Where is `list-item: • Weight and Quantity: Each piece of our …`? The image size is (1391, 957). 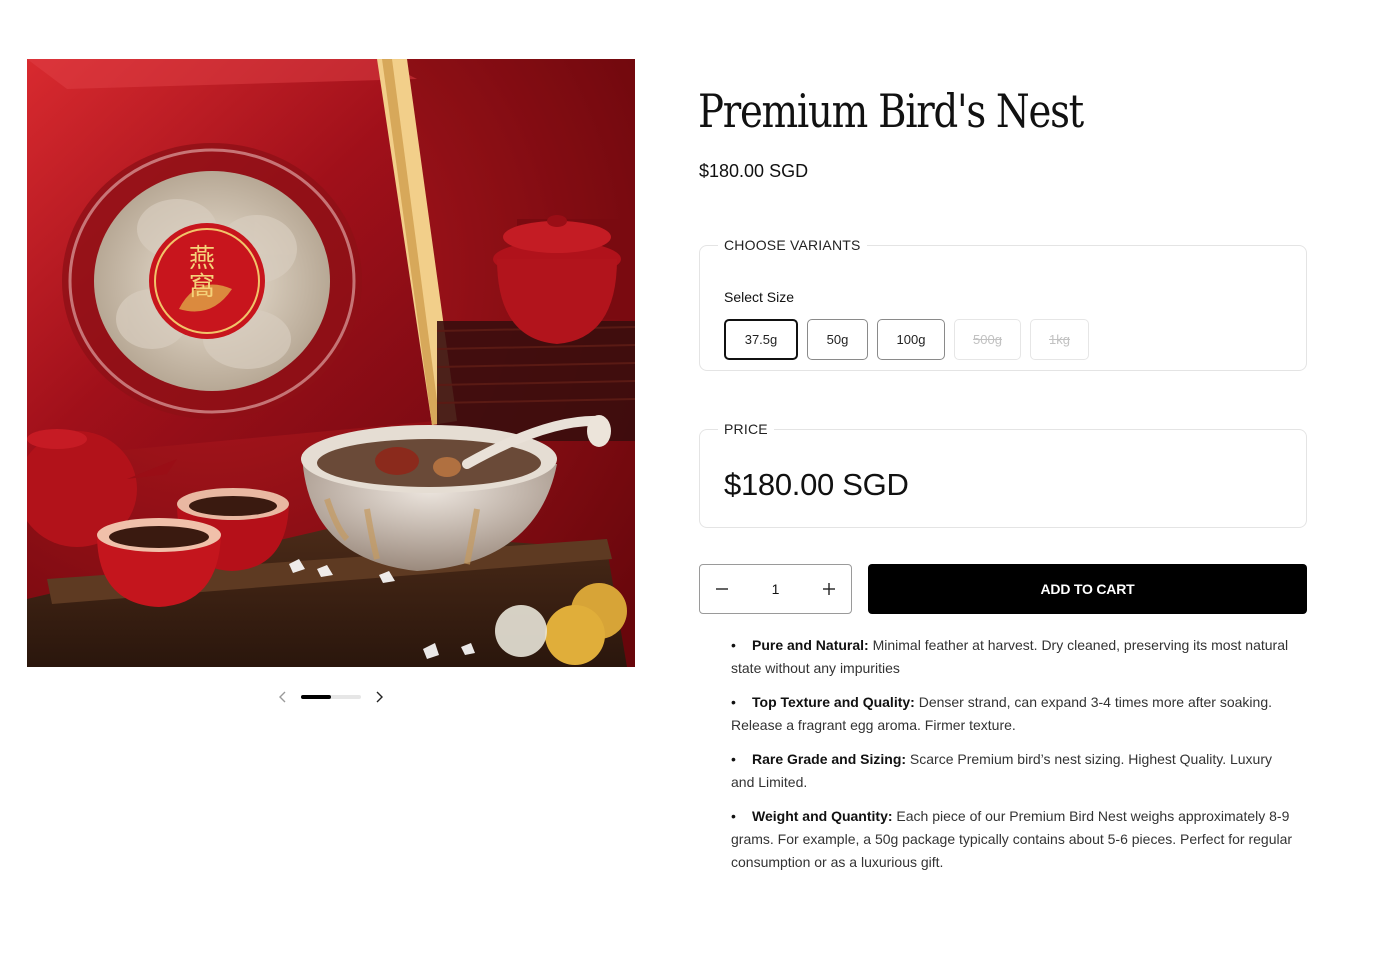
list-item: • Weight and Quantity: Each piece of our … is located at coordinates (1014, 839).